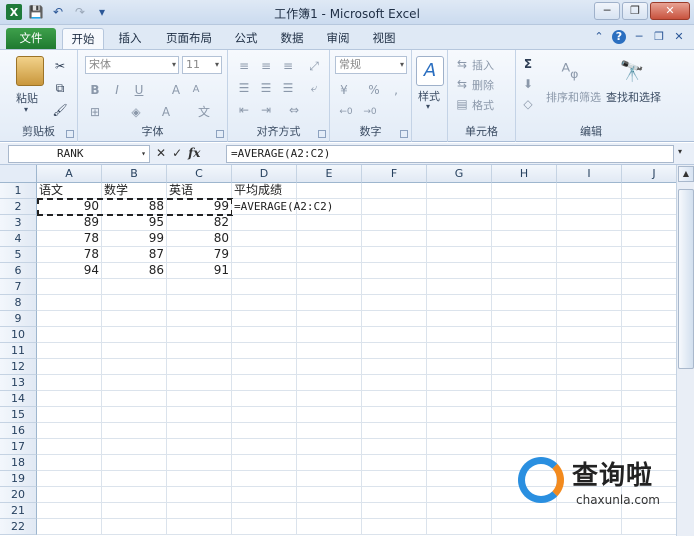 The height and width of the screenshot is (536, 694). What do you see at coordinates (199, 351) in the screenshot?
I see `cell-c11` at bounding box center [199, 351].